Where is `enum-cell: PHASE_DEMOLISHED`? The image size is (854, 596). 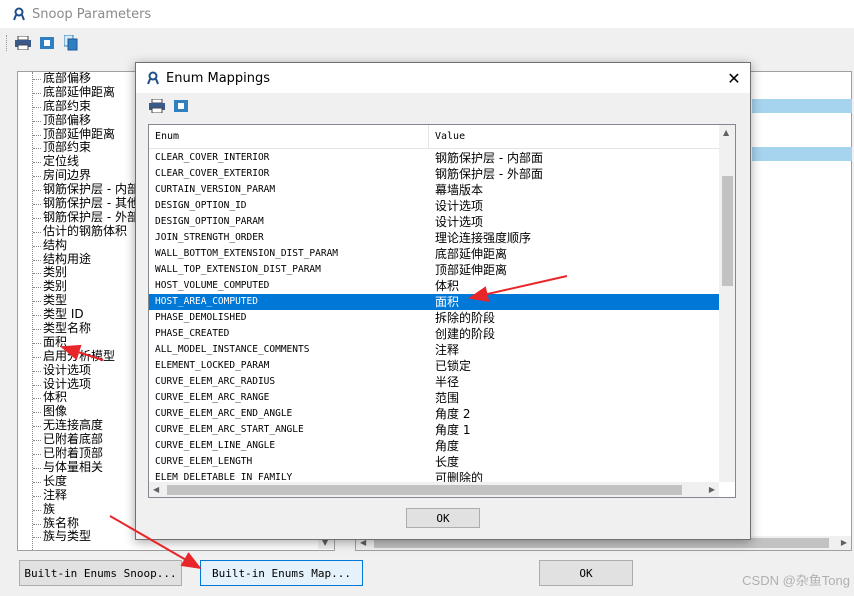
enum-cell: PHASE_DEMOLISHED is located at coordinates (201, 317).